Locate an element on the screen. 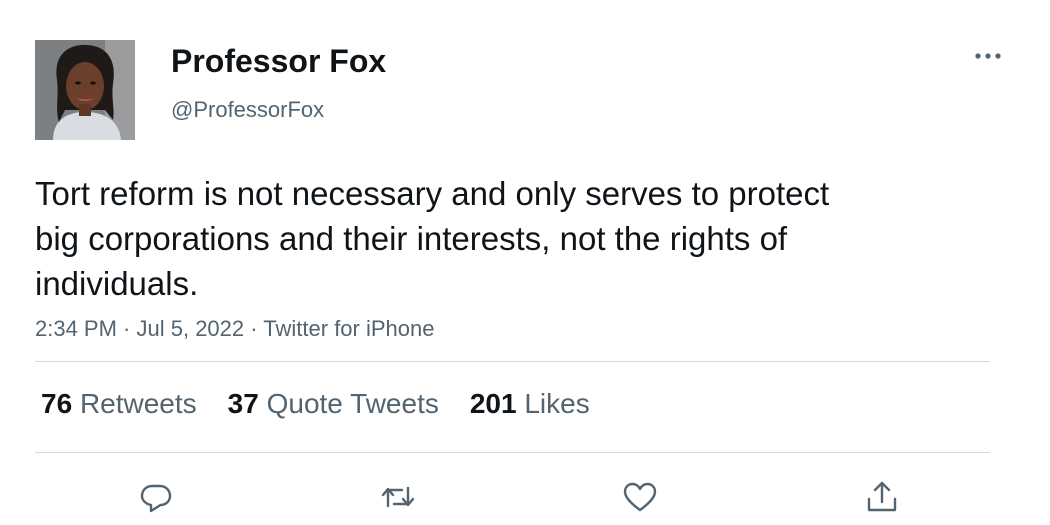  like-button is located at coordinates (640, 497).